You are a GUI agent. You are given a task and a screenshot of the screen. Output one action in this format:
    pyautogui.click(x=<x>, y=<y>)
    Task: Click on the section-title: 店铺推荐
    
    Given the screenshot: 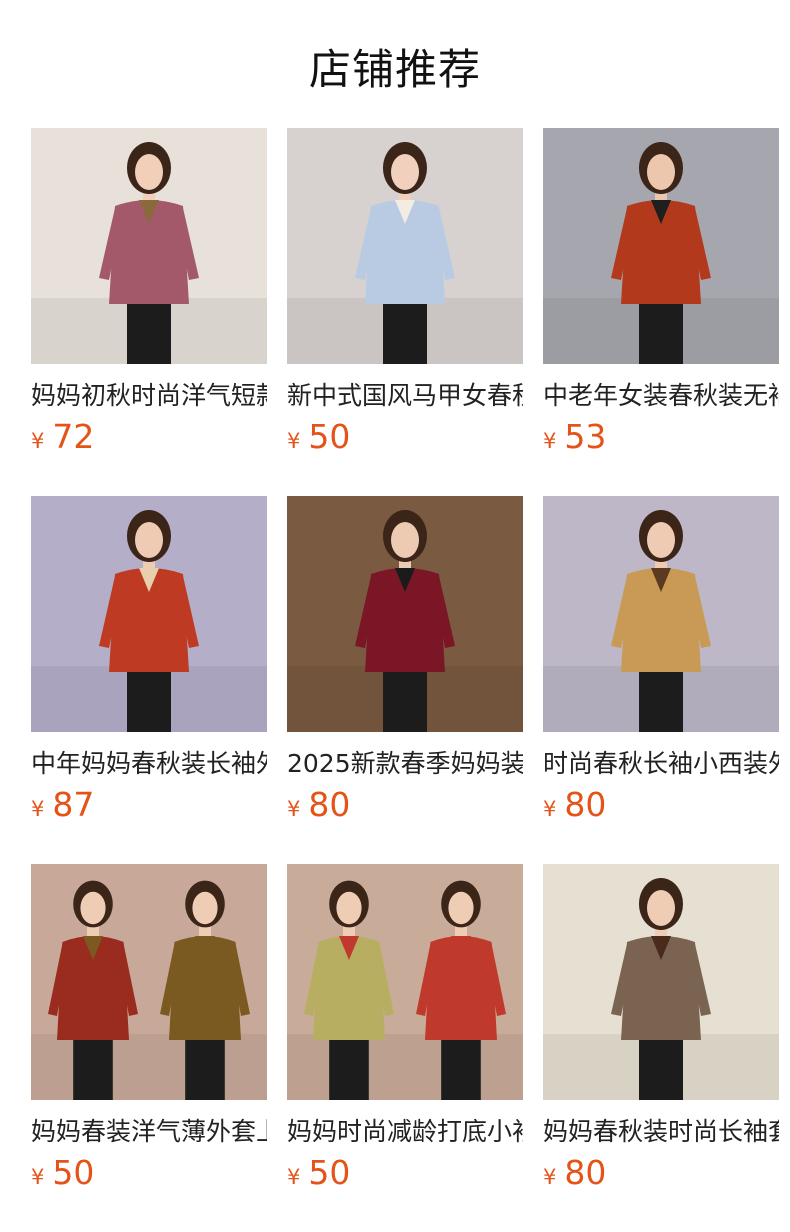 What is the action you would take?
    pyautogui.click(x=394, y=69)
    